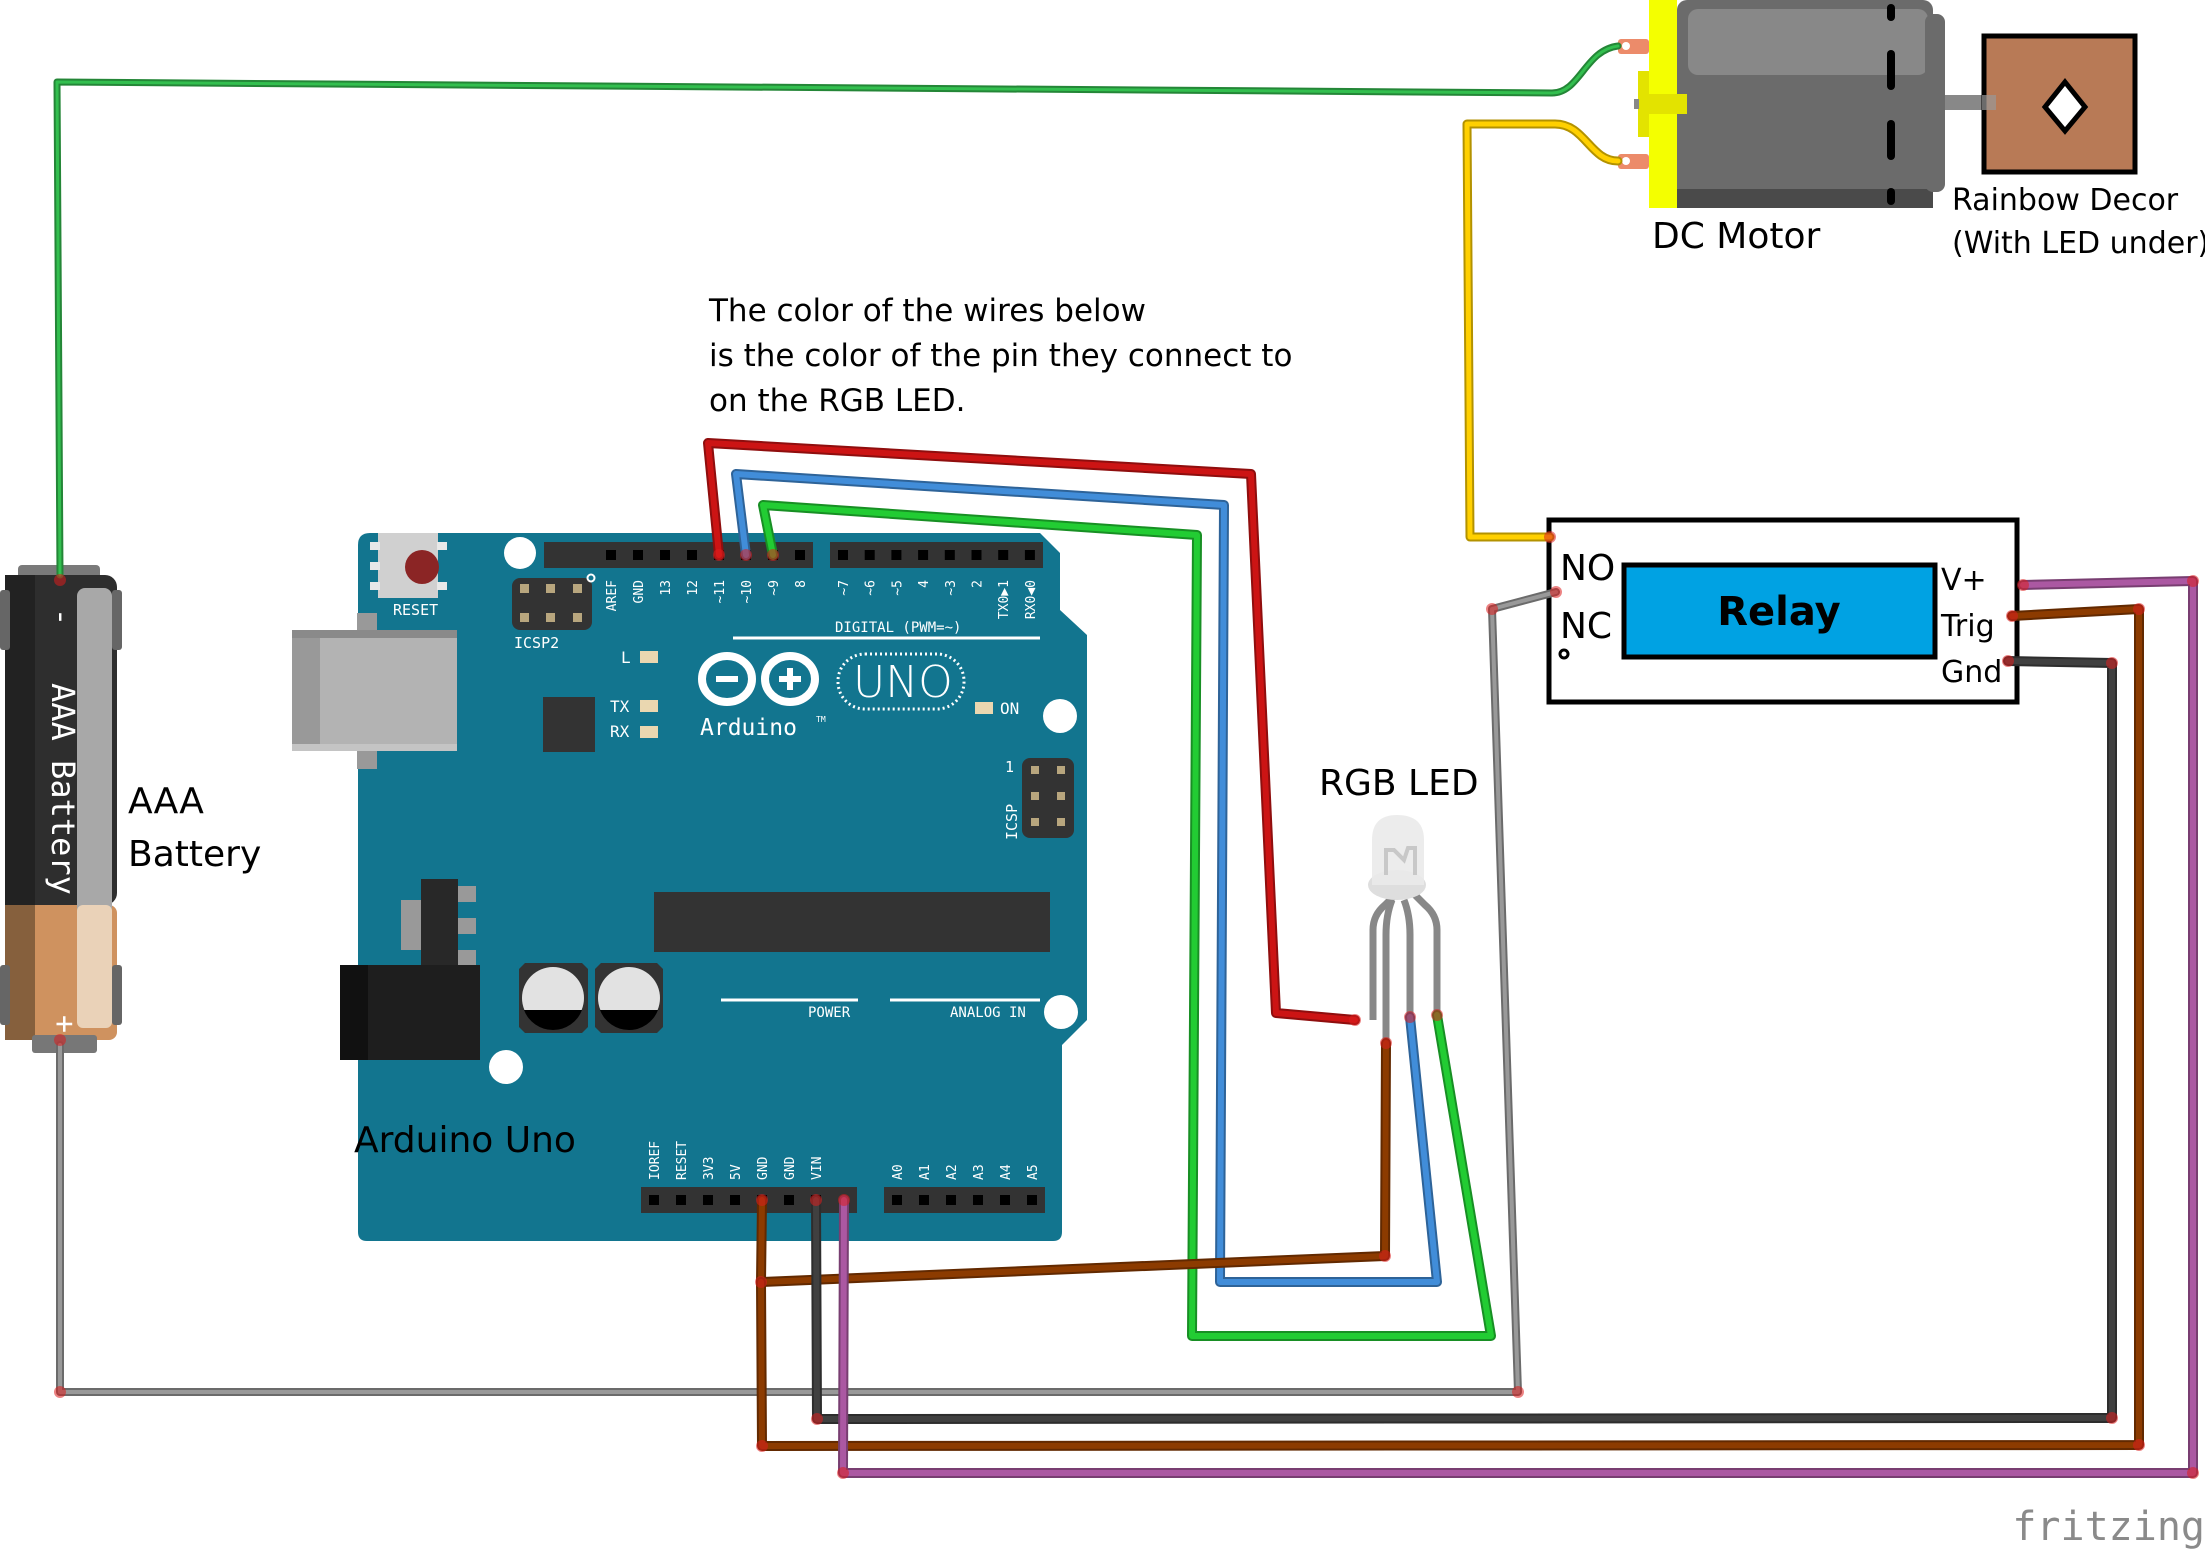 This screenshot has height=1554, width=2205. What do you see at coordinates (569, 724) in the screenshot?
I see `usb-chip` at bounding box center [569, 724].